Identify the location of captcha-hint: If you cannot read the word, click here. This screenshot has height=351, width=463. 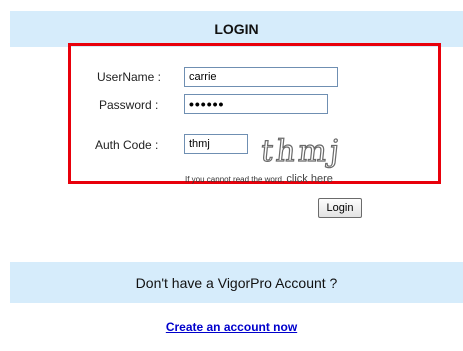
(259, 179).